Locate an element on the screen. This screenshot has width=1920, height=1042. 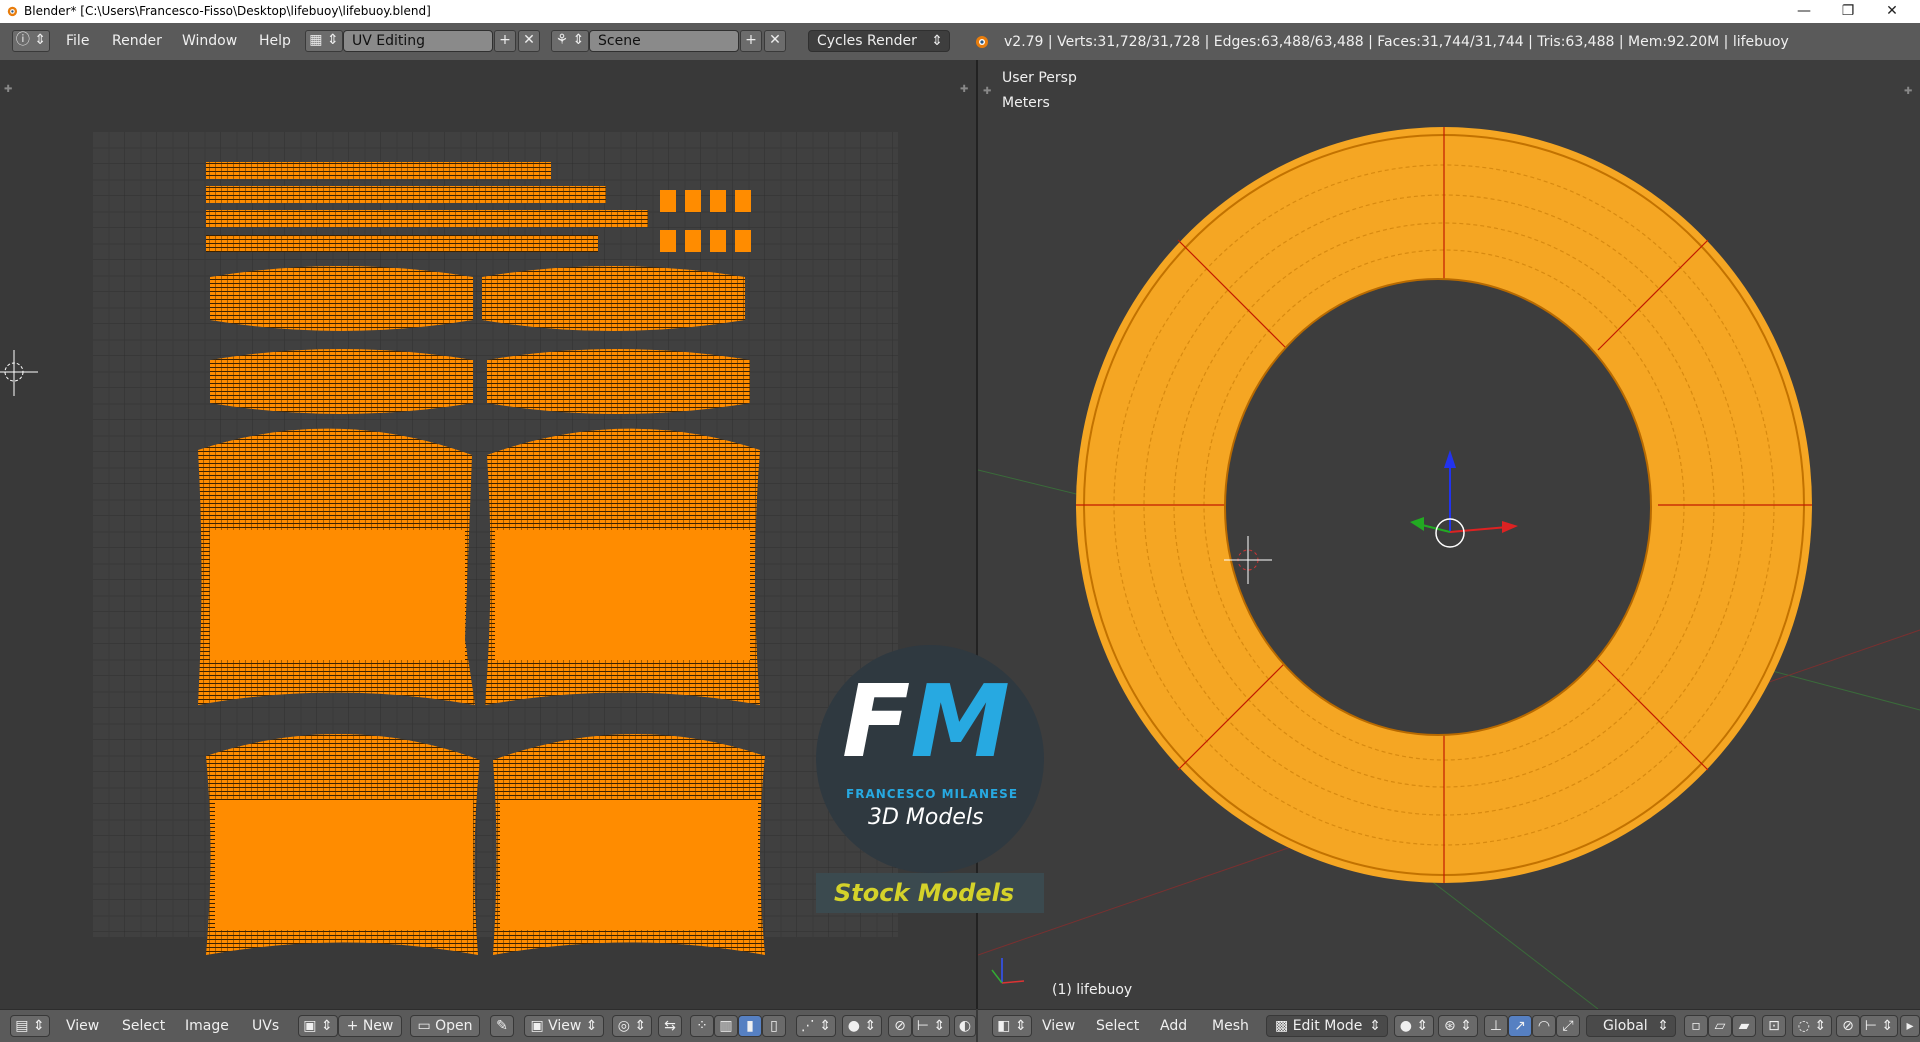
orientation-select: Global ⇕ is located at coordinates (1631, 1026).